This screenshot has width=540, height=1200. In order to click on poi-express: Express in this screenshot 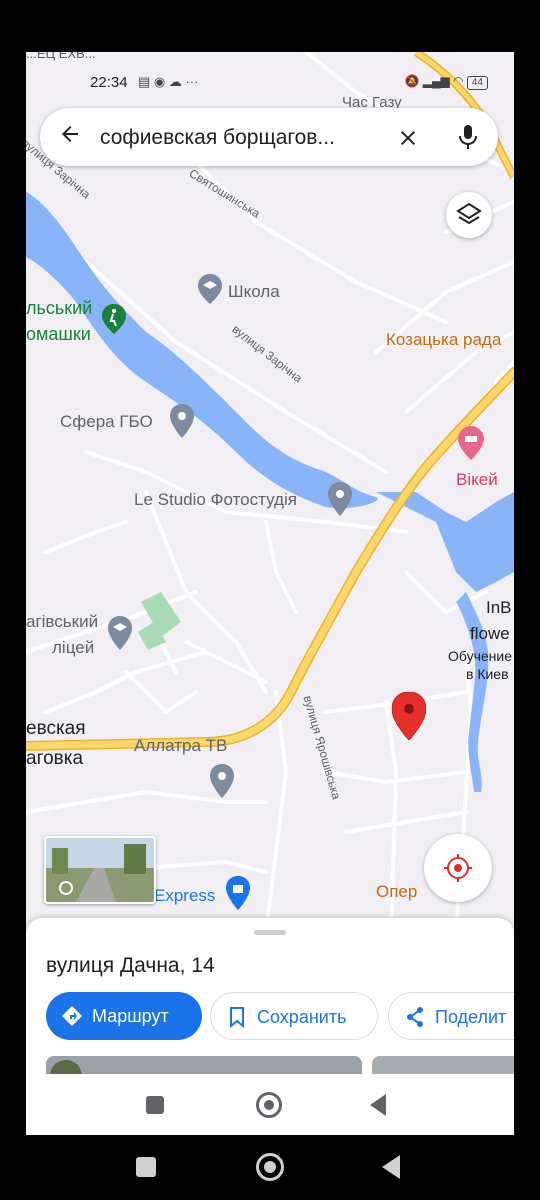, I will do `click(184, 896)`.